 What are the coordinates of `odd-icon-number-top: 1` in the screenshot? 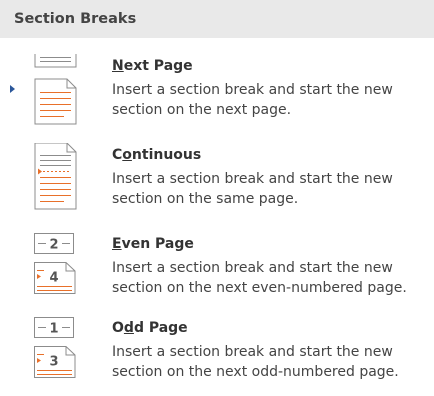 It's located at (53, 329).